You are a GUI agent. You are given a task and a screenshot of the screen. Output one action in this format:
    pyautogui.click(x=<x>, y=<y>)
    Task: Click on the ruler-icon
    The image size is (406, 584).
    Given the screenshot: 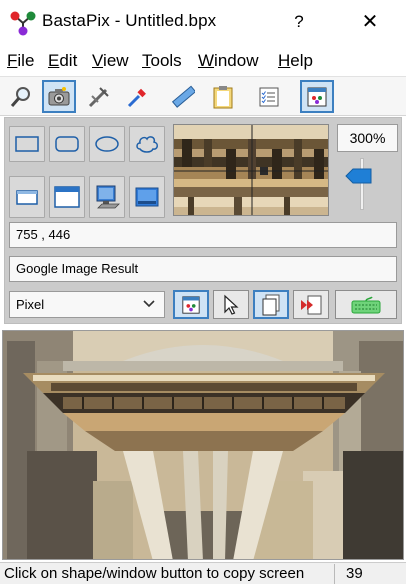 What is the action you would take?
    pyautogui.click(x=183, y=96)
    